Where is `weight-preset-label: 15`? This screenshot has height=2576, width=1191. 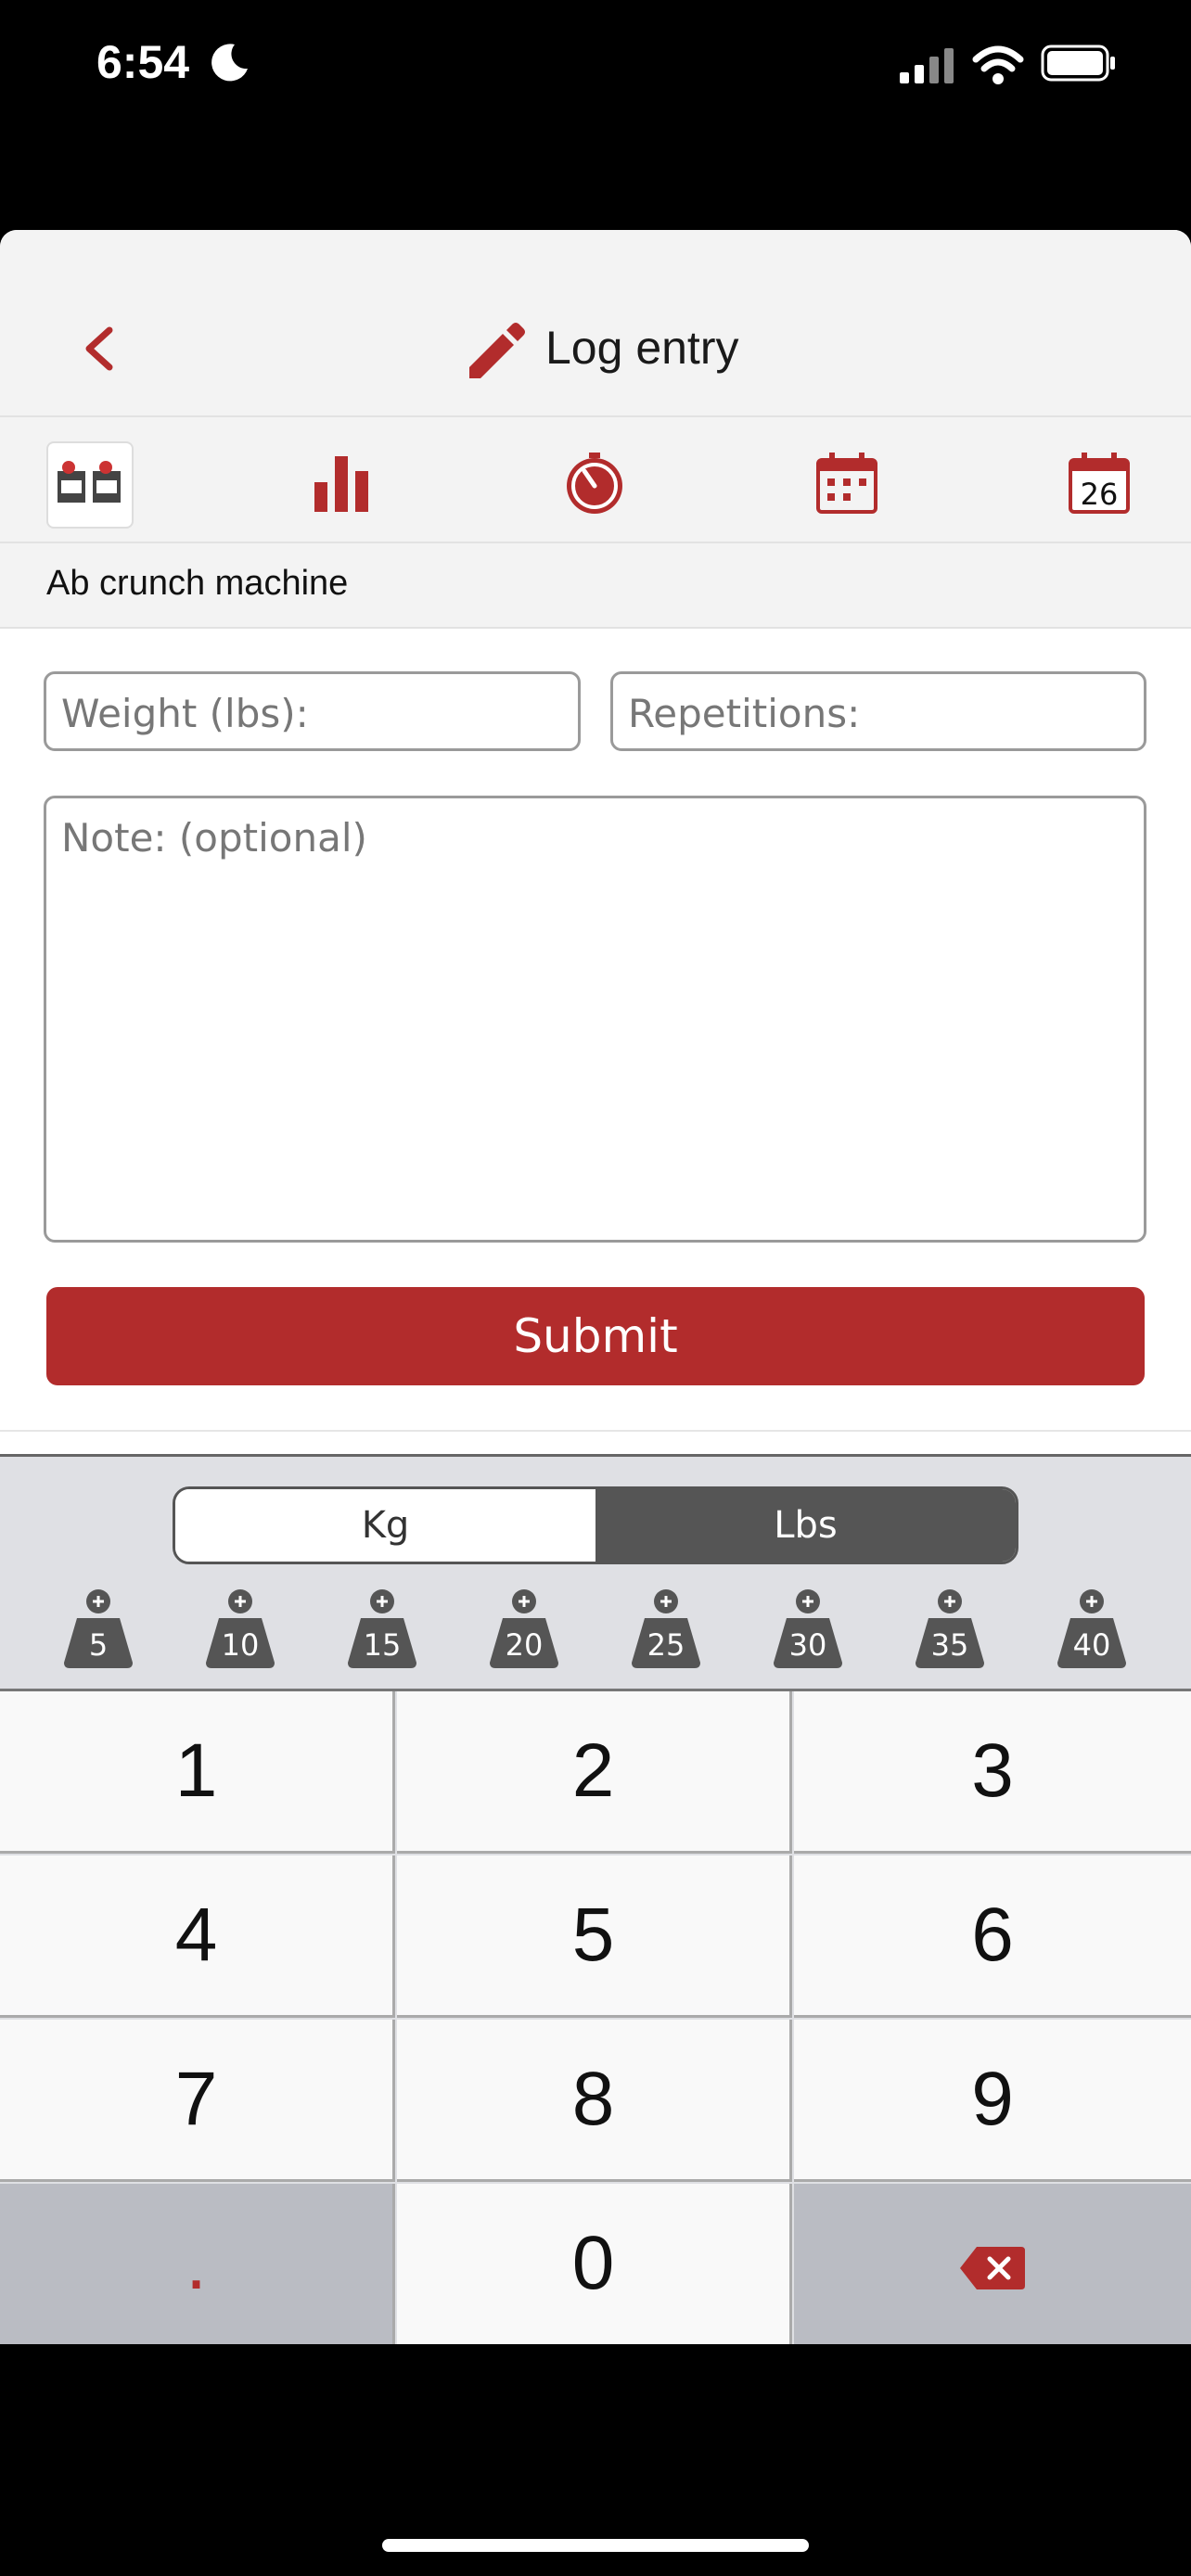
weight-preset-label: 15 is located at coordinates (382, 1645).